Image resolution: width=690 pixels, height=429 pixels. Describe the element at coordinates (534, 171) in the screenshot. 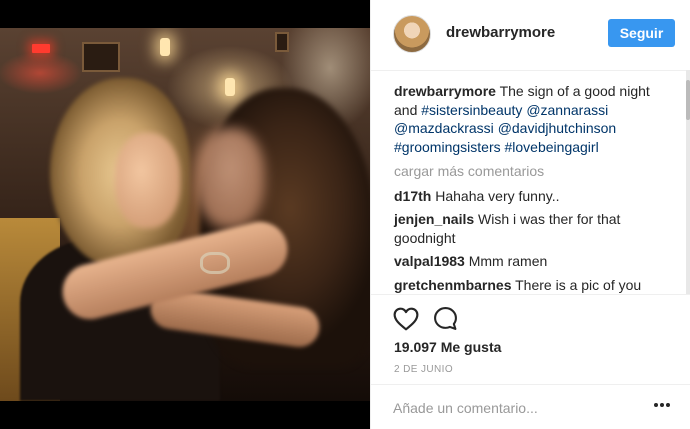

I see `load-more-comments: cargar más comentarios` at that location.